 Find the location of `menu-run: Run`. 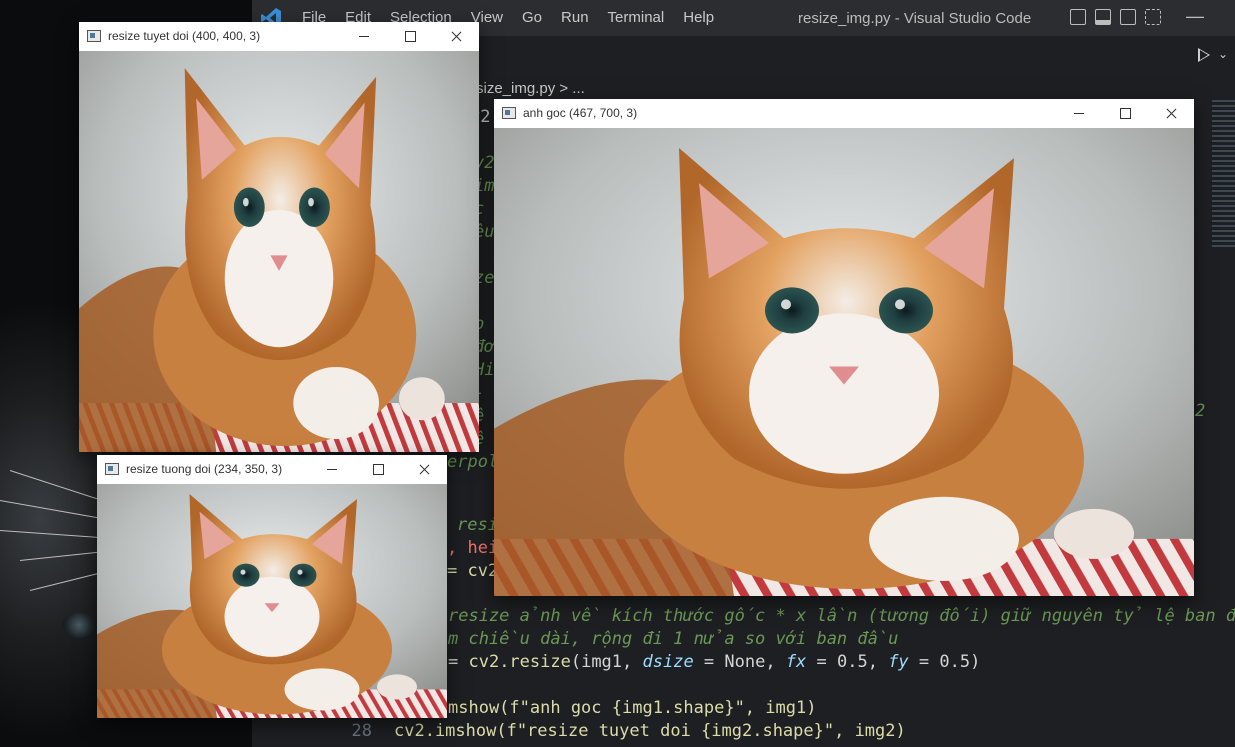

menu-run: Run is located at coordinates (575, 17).